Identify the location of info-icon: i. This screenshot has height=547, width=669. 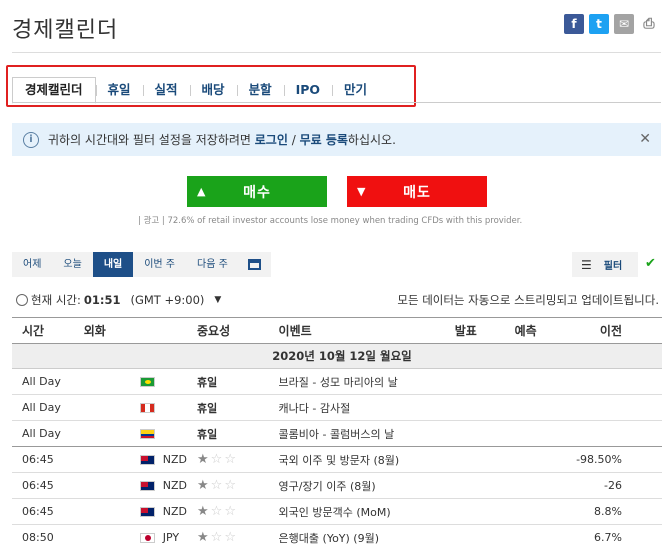
(31, 139).